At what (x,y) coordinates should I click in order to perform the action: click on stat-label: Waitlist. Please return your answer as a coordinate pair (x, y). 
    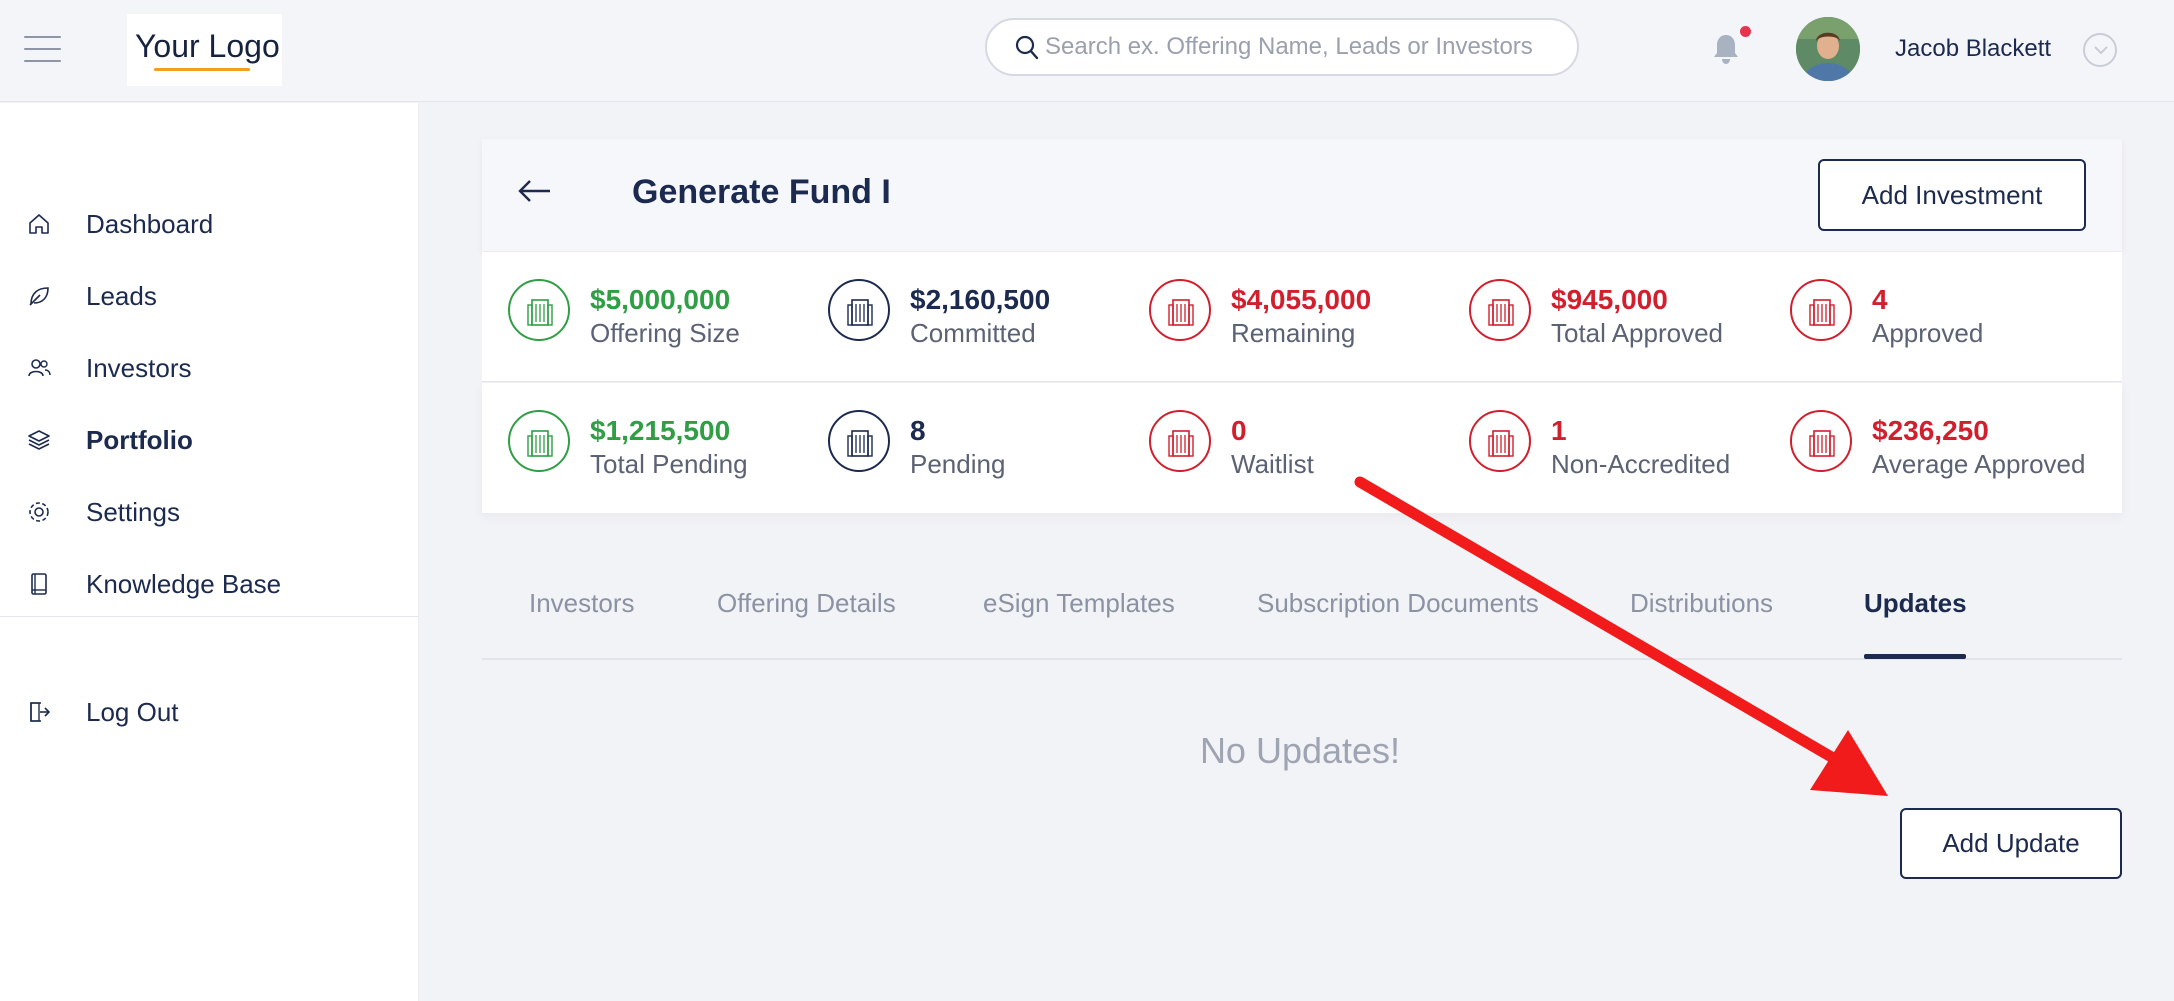
    Looking at the image, I should click on (1272, 464).